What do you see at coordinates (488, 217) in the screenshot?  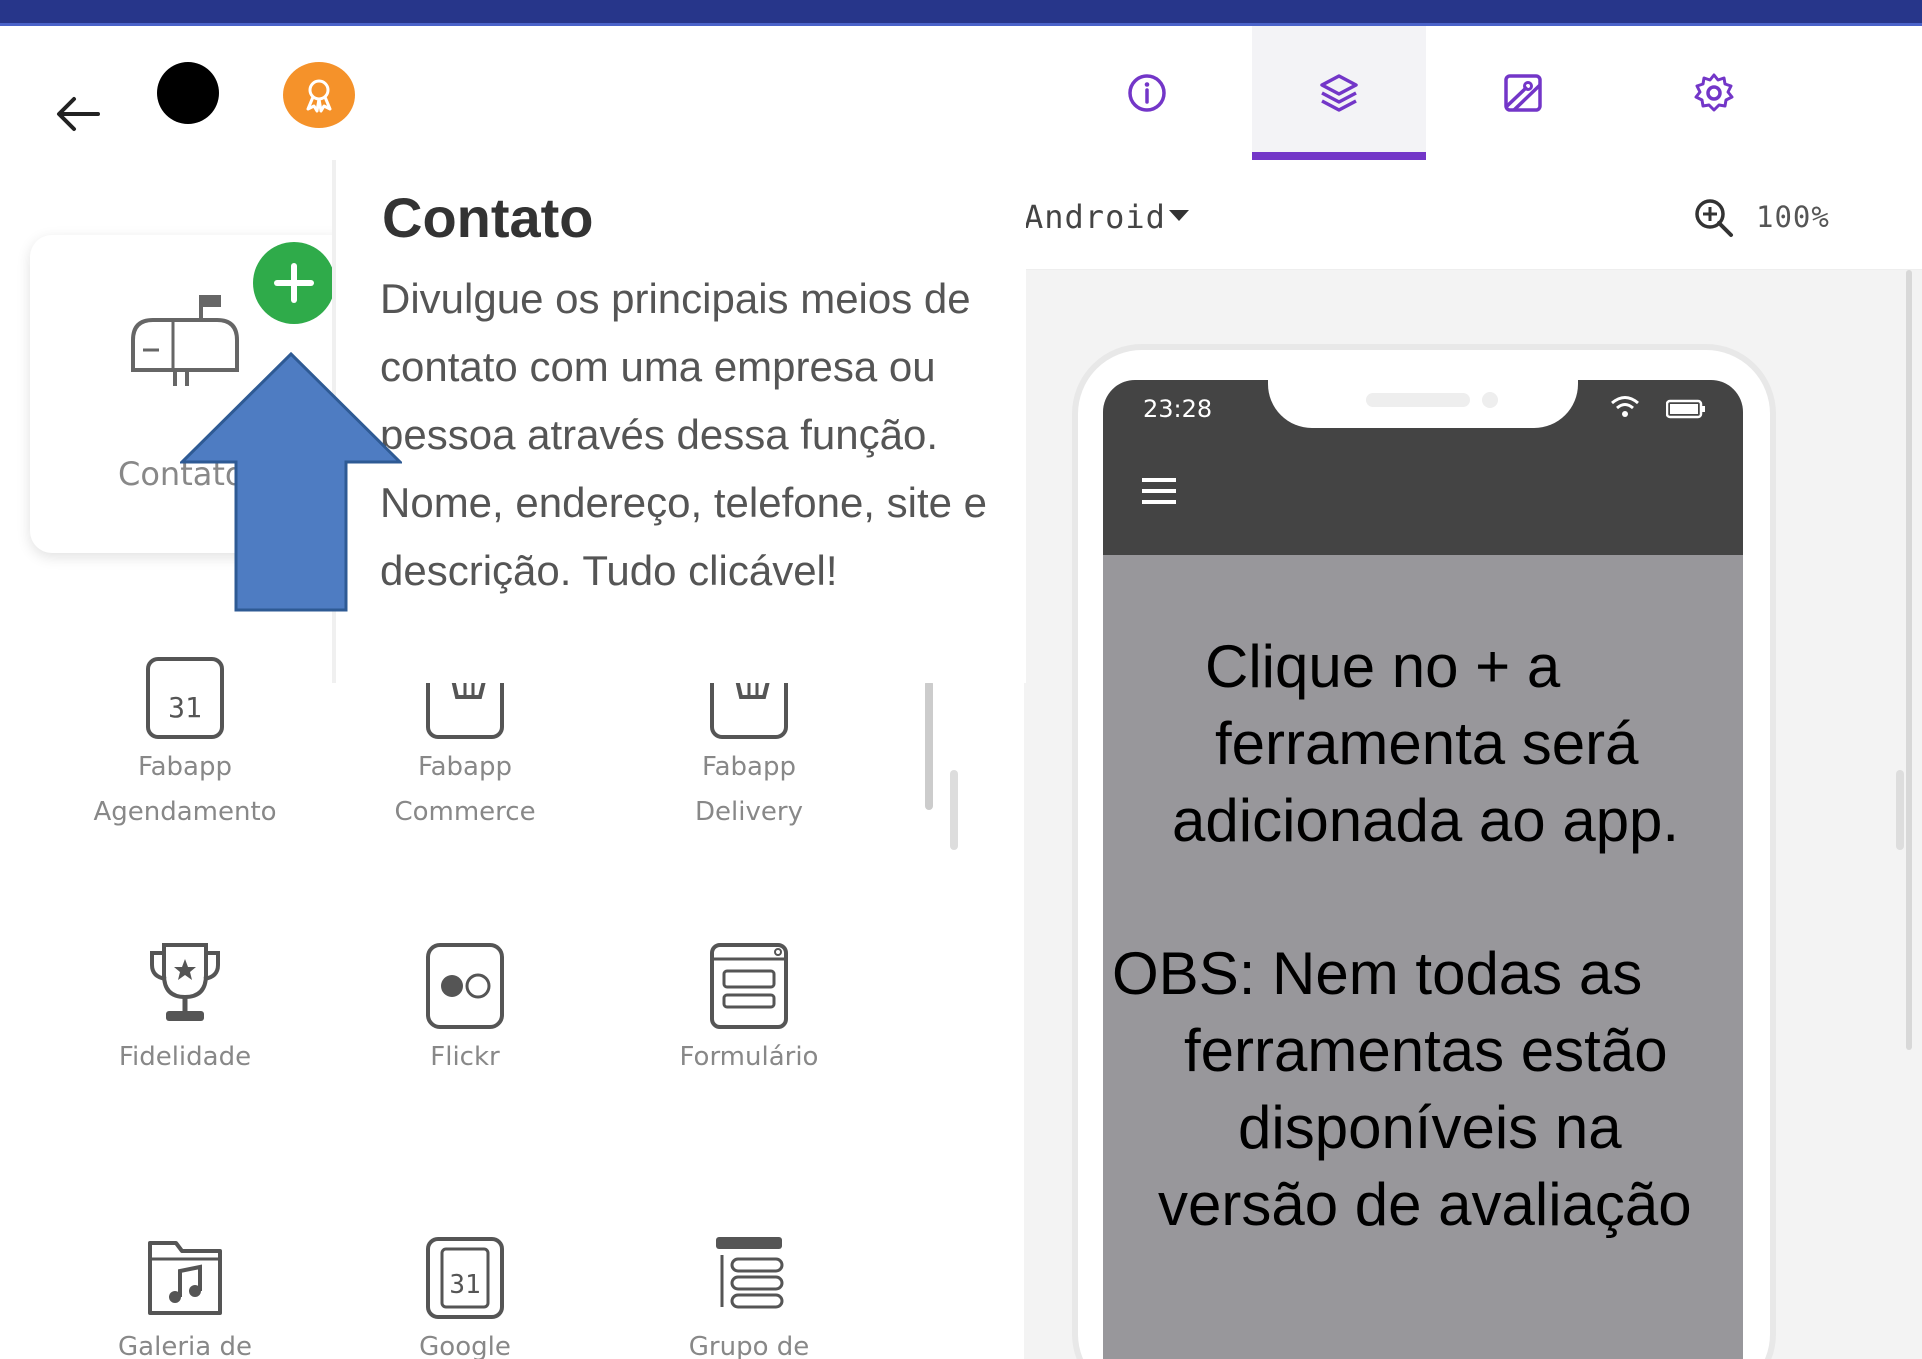 I see `tooltip-title: Contato` at bounding box center [488, 217].